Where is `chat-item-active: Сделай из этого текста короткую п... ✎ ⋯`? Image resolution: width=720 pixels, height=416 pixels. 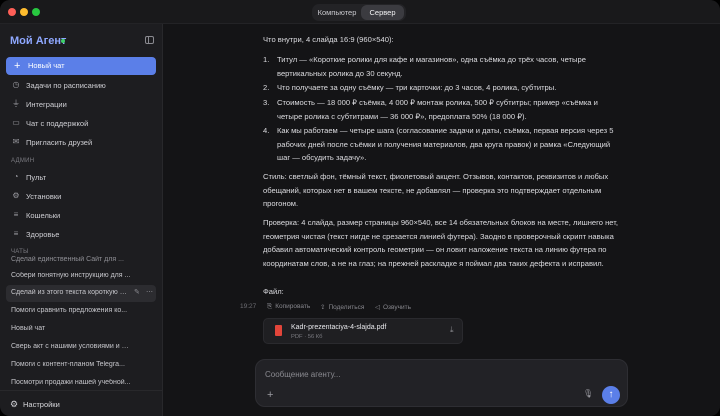
chat-item-active: Сделай из этого текста короткую п... ✎ ⋯ is located at coordinates (81, 293).